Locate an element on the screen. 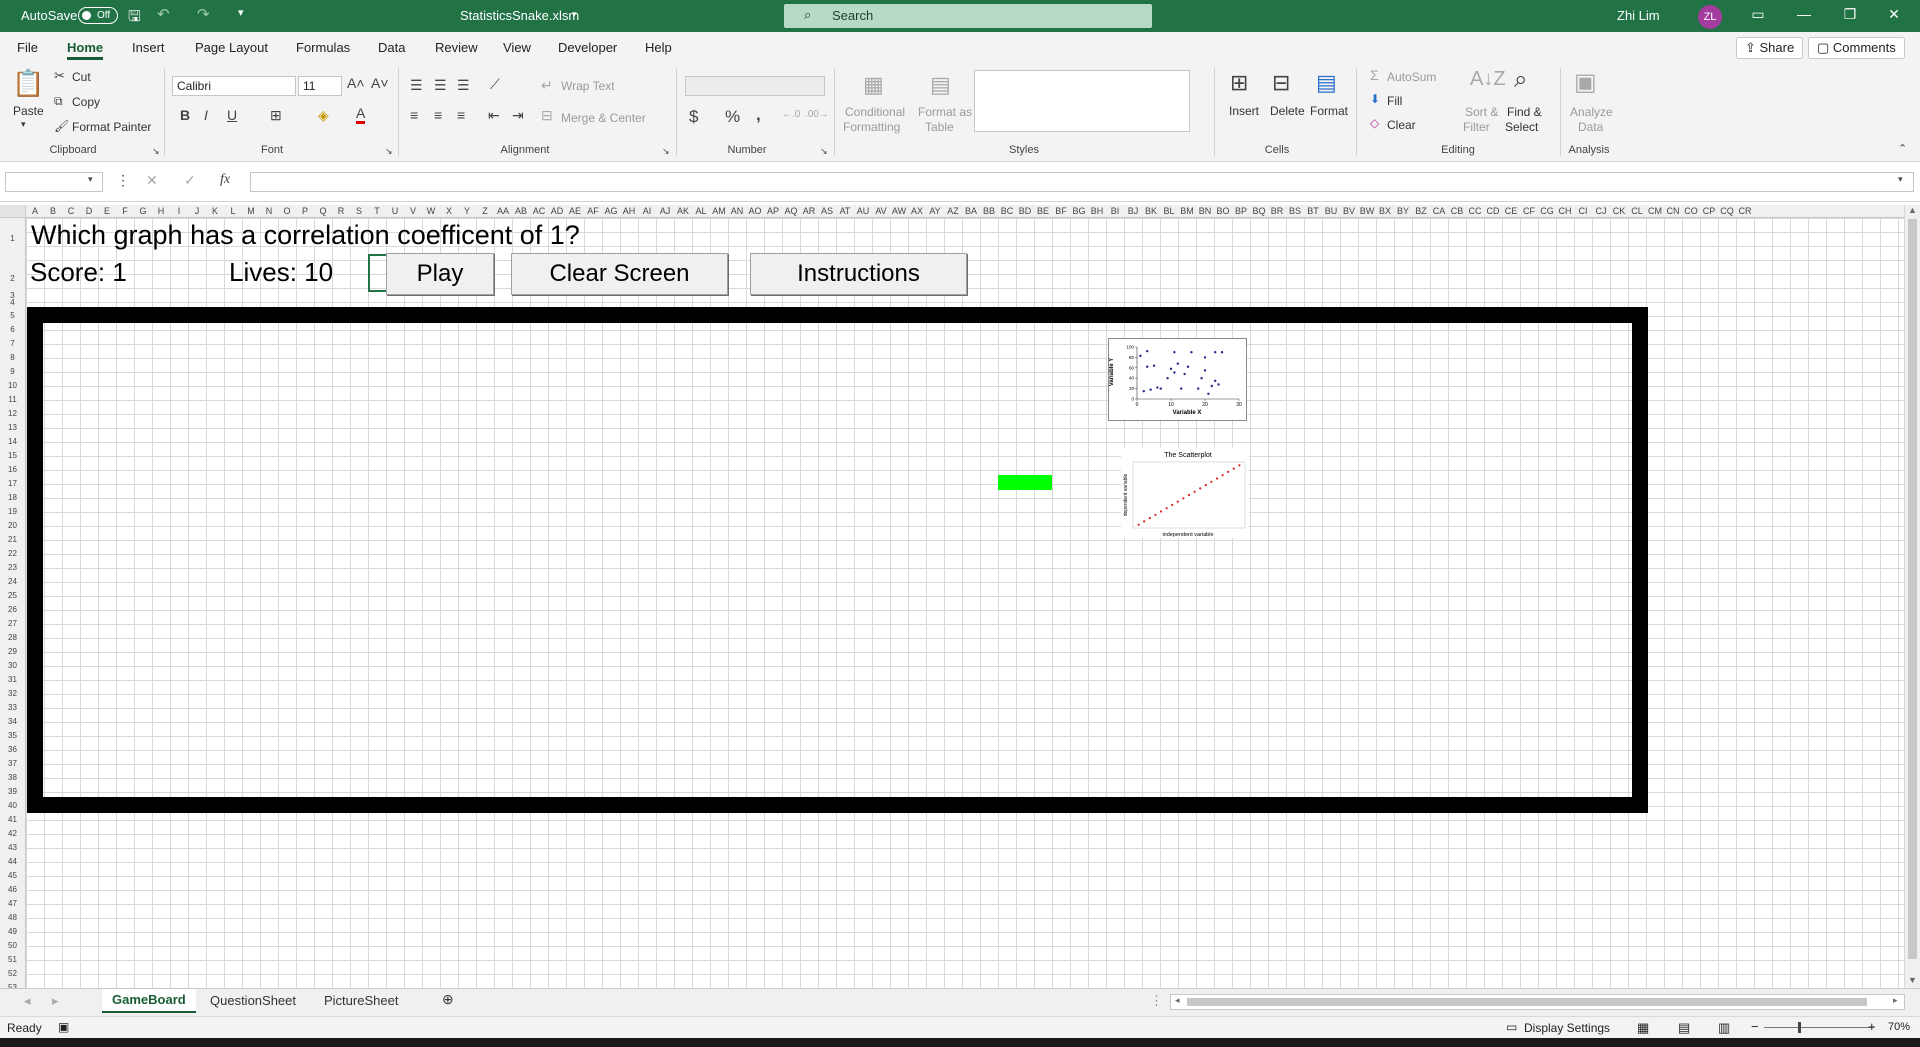  font-launcher-icon: ↘ is located at coordinates (389, 151).